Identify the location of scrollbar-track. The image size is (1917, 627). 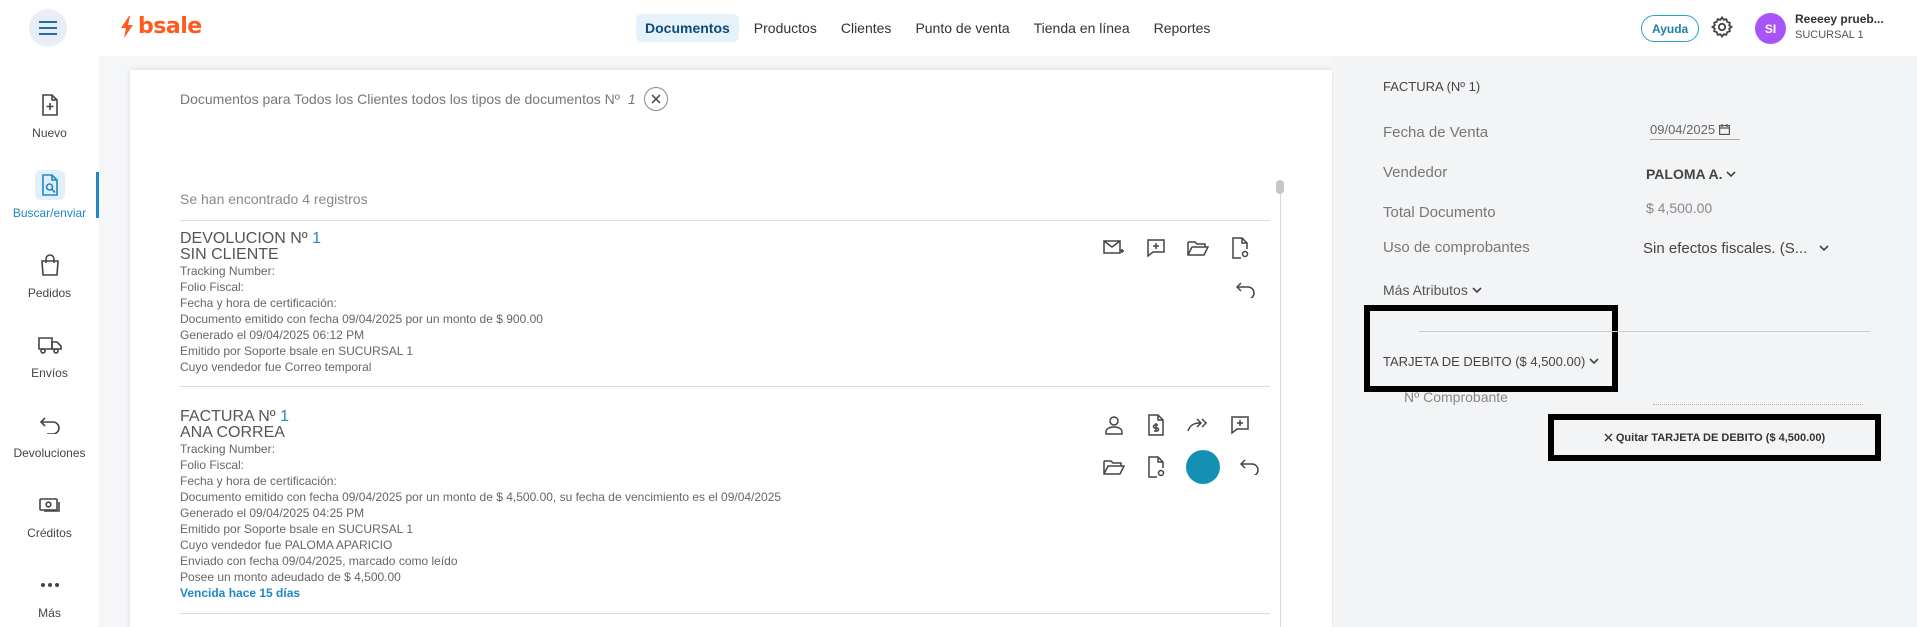
(1280, 410).